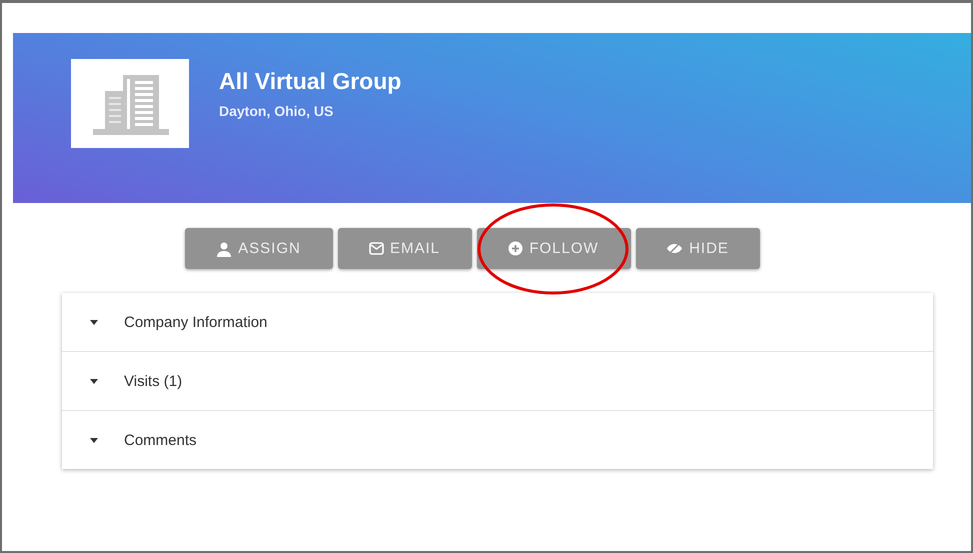 This screenshot has width=973, height=553. What do you see at coordinates (196, 322) in the screenshot?
I see `section-label: Company Information` at bounding box center [196, 322].